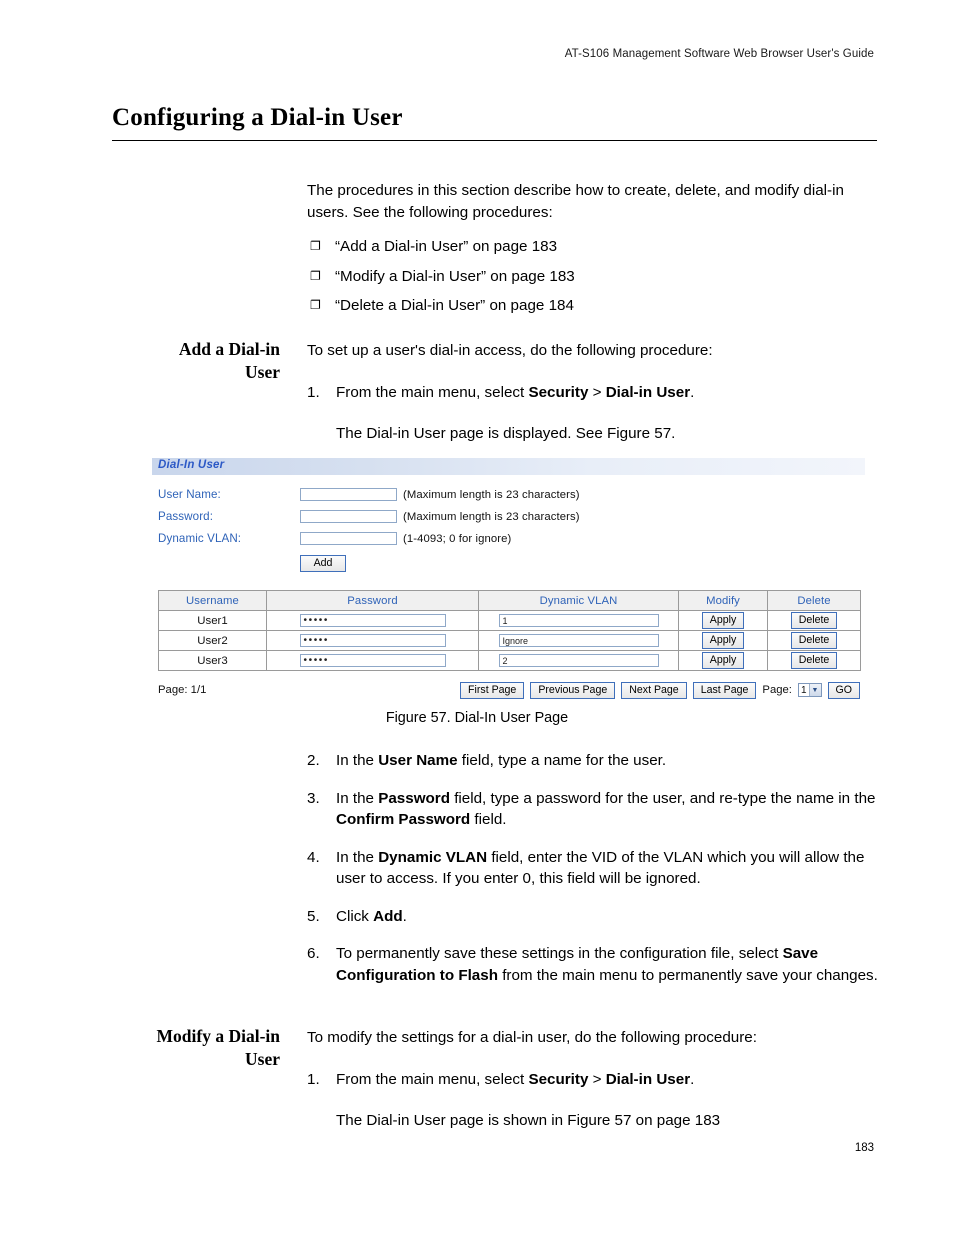  Describe the element at coordinates (803, 690) in the screenshot. I see `page-select-value: 1` at that location.